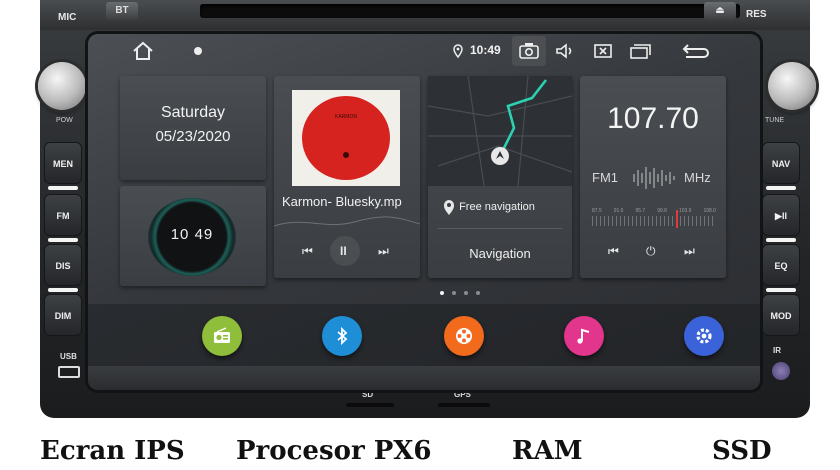 This screenshot has height=470, width=840. I want to click on bt-button: BT, so click(122, 11).